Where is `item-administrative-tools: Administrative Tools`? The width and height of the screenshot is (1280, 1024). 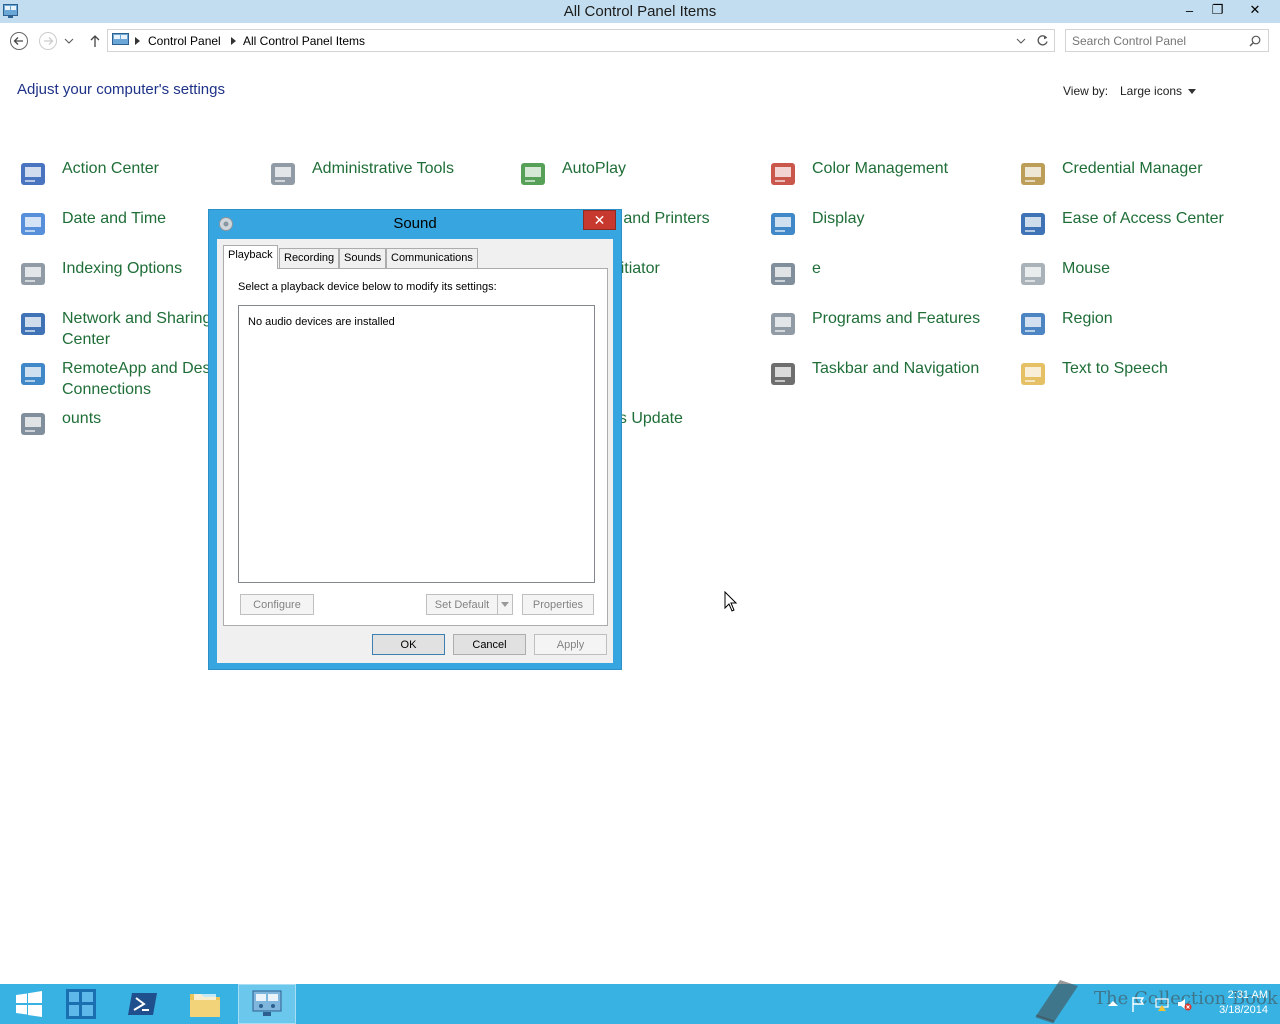 item-administrative-tools: Administrative Tools is located at coordinates (389, 180).